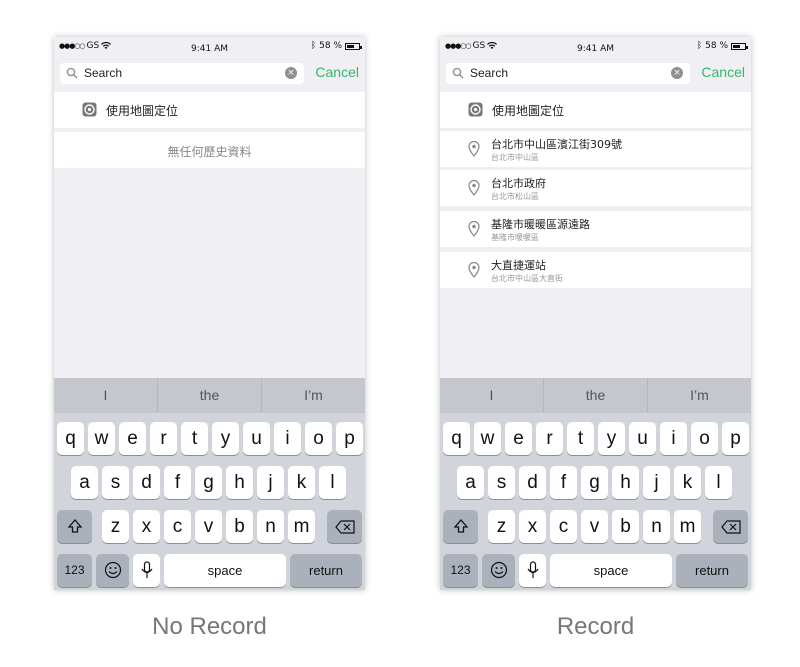 The height and width of the screenshot is (667, 800). I want to click on battery-percent: 58 %, so click(716, 46).